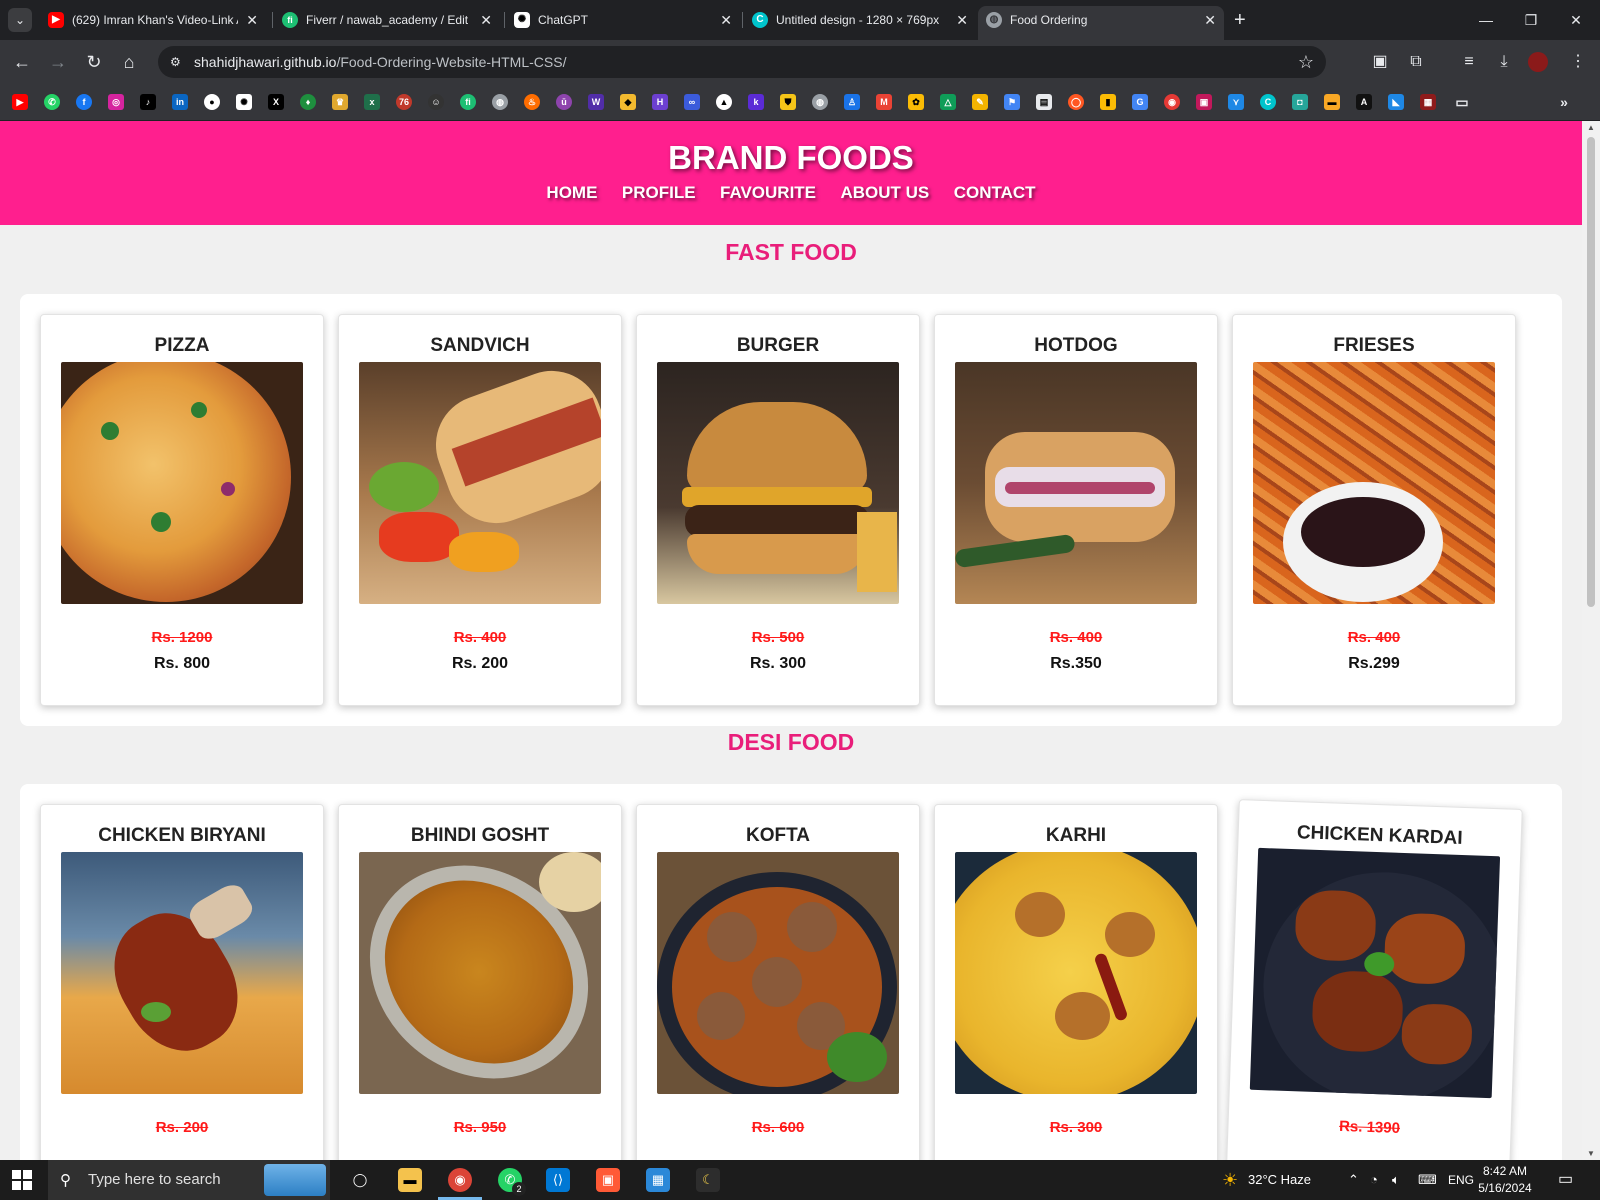 This screenshot has height=1200, width=1600. What do you see at coordinates (778, 483) in the screenshot?
I see `burger-image` at bounding box center [778, 483].